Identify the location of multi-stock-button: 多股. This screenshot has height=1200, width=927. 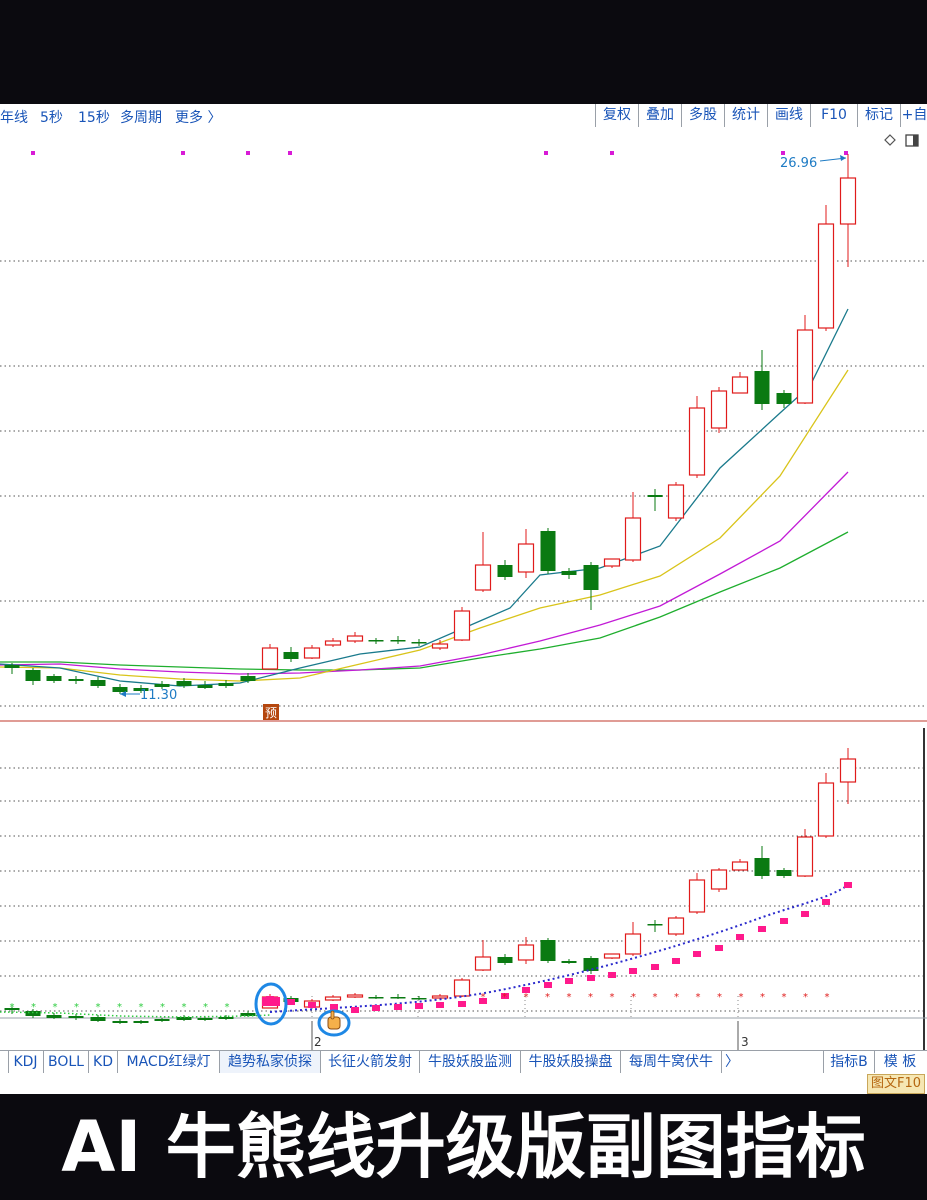
(702, 115).